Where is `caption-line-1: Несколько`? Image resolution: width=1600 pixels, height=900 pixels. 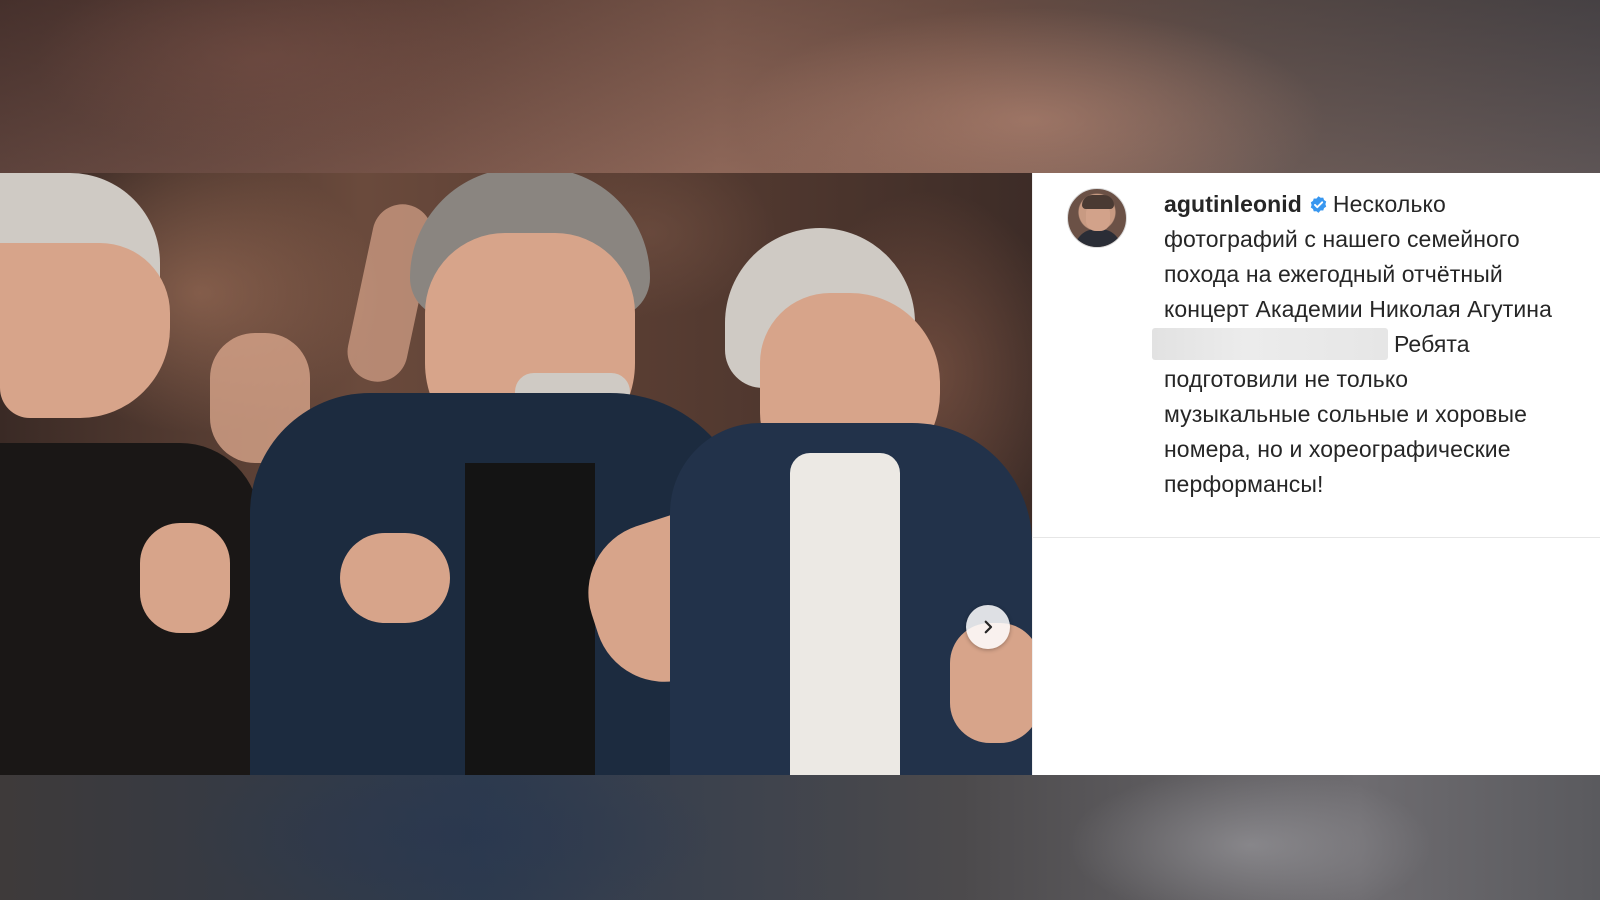 caption-line-1: Несколько is located at coordinates (1389, 204).